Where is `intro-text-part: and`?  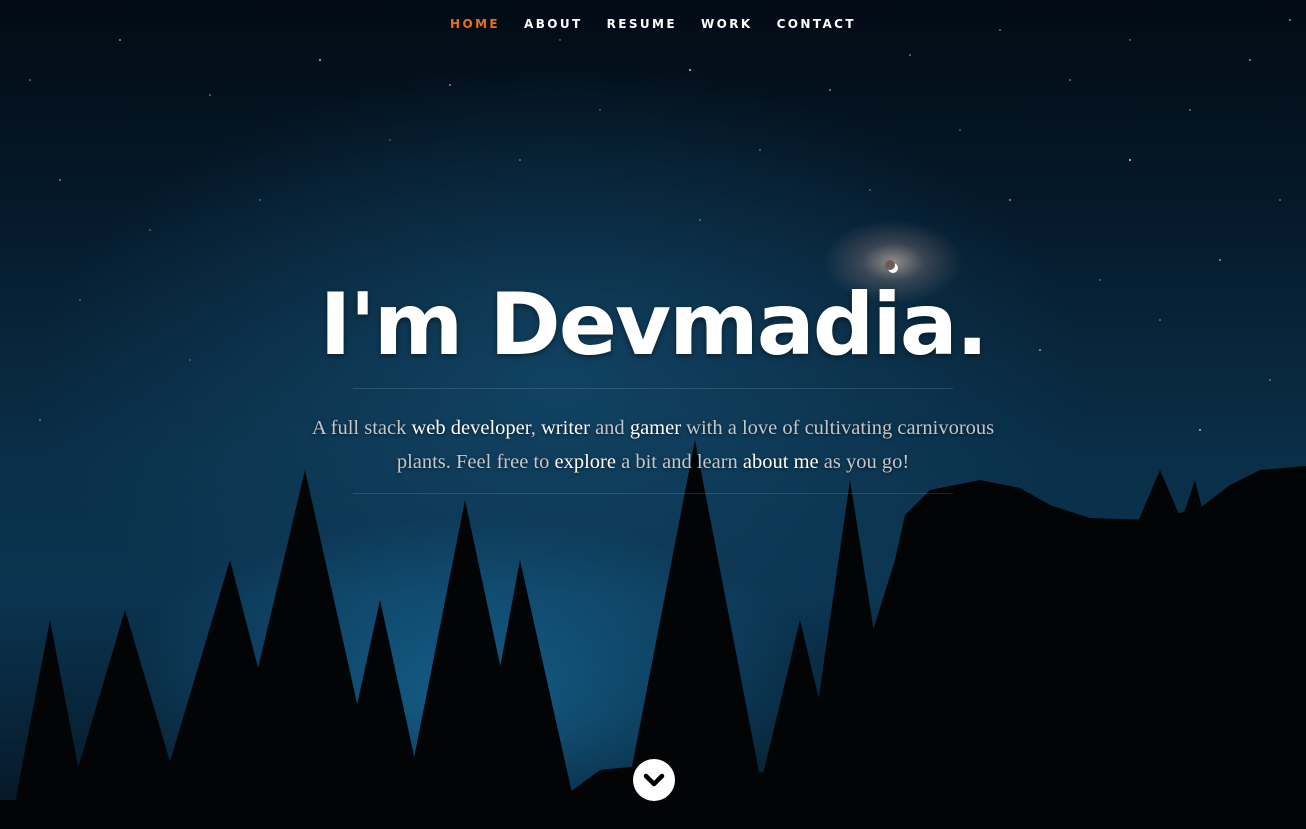
intro-text-part: and is located at coordinates (609, 428).